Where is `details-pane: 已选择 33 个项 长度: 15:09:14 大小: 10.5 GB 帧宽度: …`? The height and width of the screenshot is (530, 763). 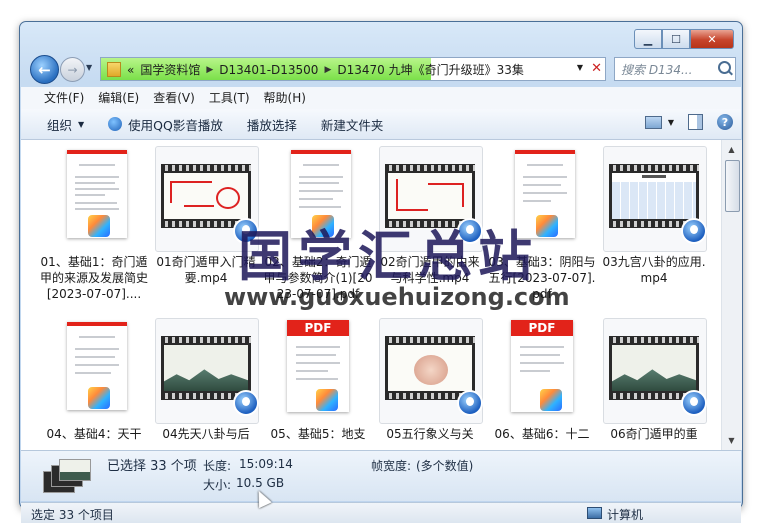 details-pane: 已选择 33 个项 长度: 15:09:14 大小: 10.5 GB 帧宽度: … is located at coordinates (381, 475).